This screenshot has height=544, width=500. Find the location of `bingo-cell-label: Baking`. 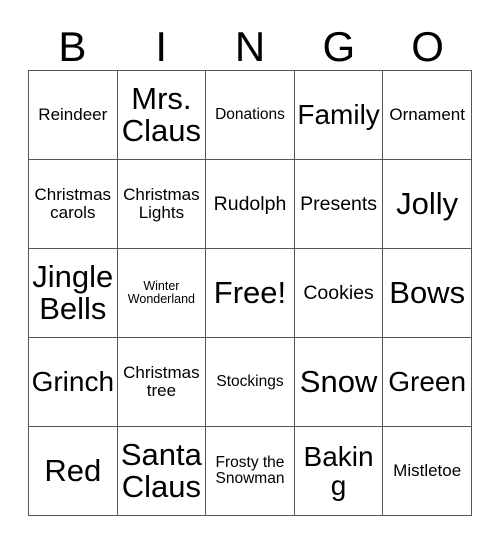

bingo-cell-label: Baking is located at coordinates (338, 470).